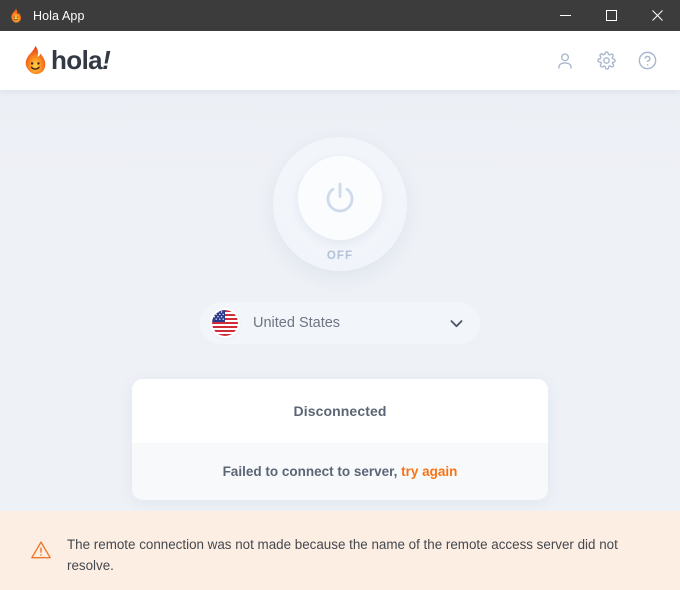  Describe the element at coordinates (565, 61) in the screenshot. I see `account-icon` at that location.